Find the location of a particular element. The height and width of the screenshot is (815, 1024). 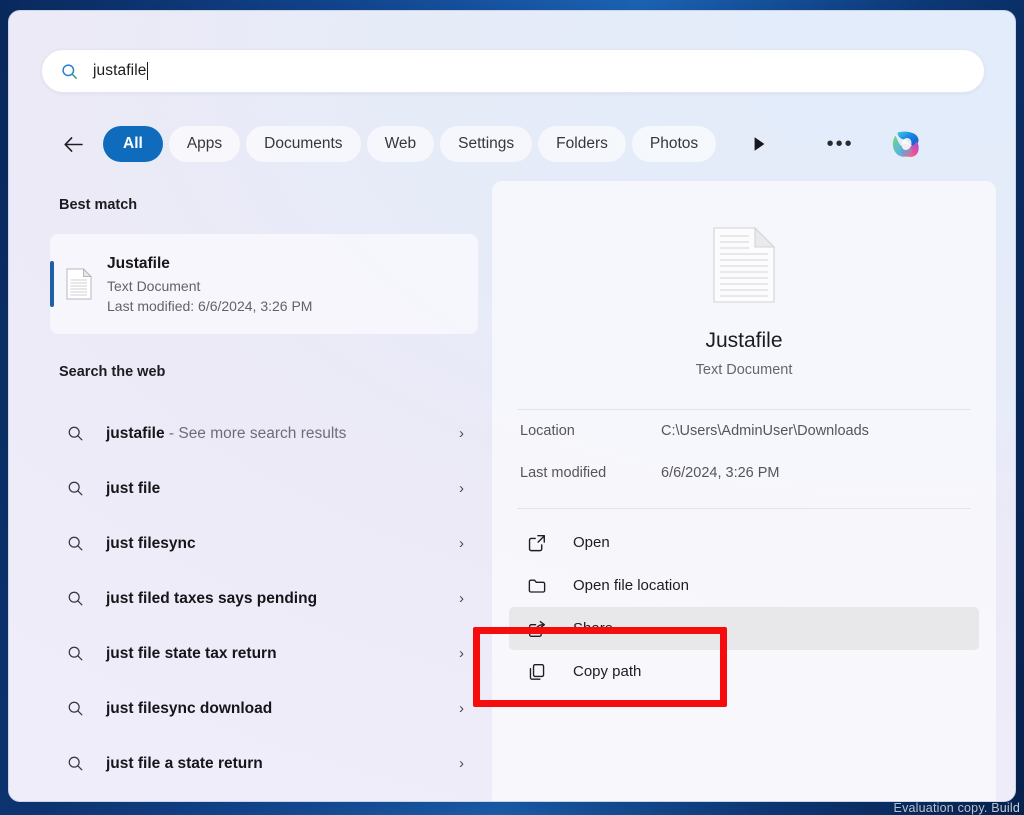

web-suggestion-item-2: just filesync › is located at coordinates (250, 543).